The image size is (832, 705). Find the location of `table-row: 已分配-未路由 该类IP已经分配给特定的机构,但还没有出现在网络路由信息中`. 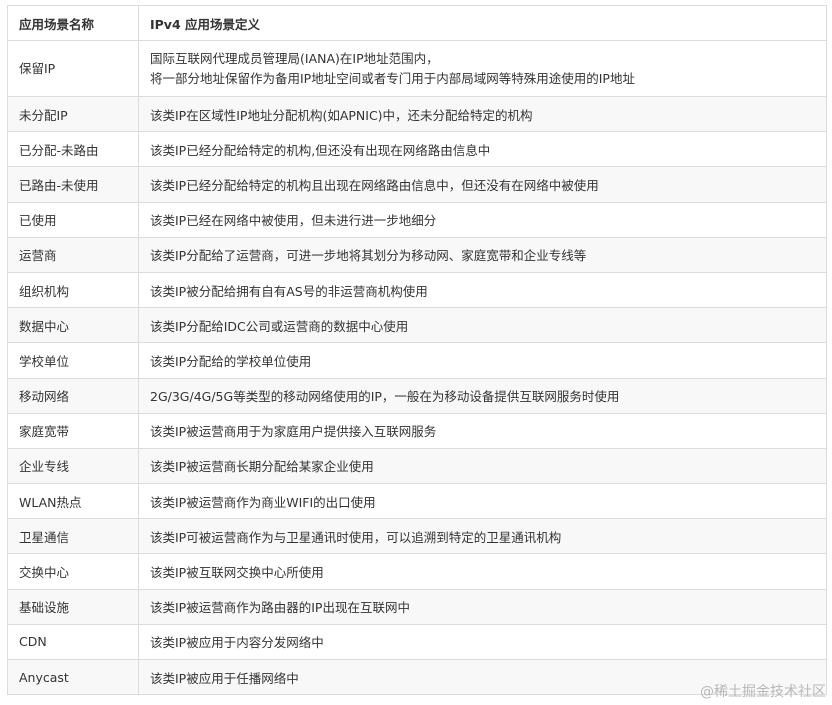

table-row: 已分配-未路由 该类IP已经分配给特定的机构,但还没有出现在网络路由信息中 is located at coordinates (417, 149).